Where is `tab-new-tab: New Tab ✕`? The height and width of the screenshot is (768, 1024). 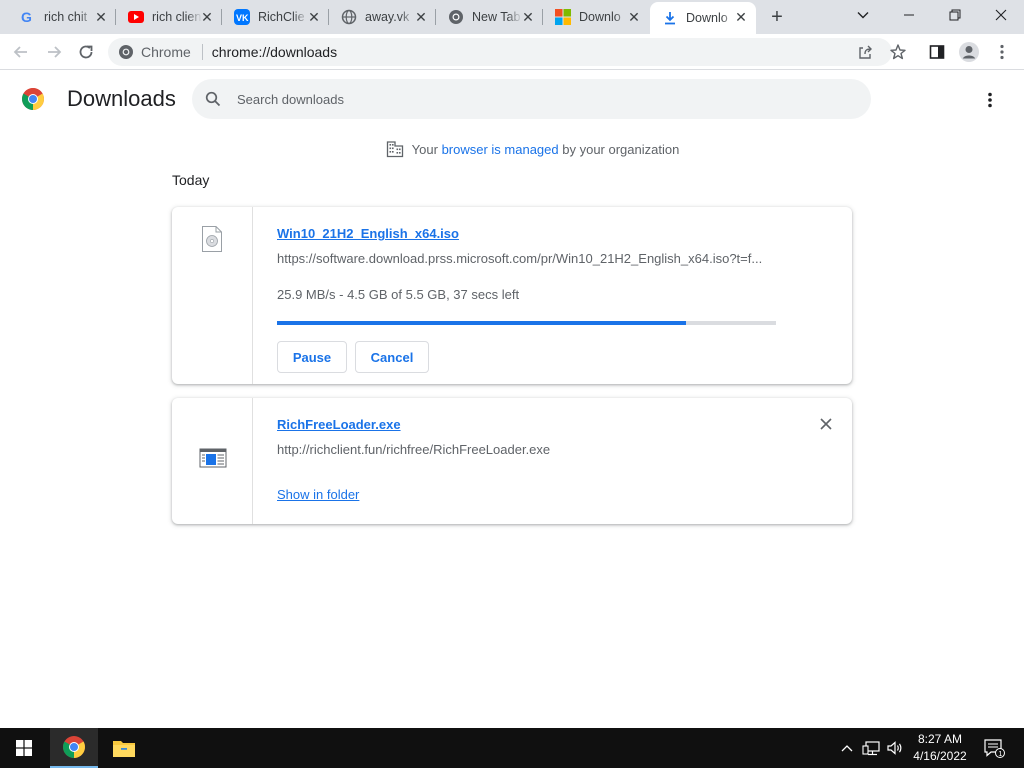
tab-new-tab: New Tab ✕ is located at coordinates (489, 17).